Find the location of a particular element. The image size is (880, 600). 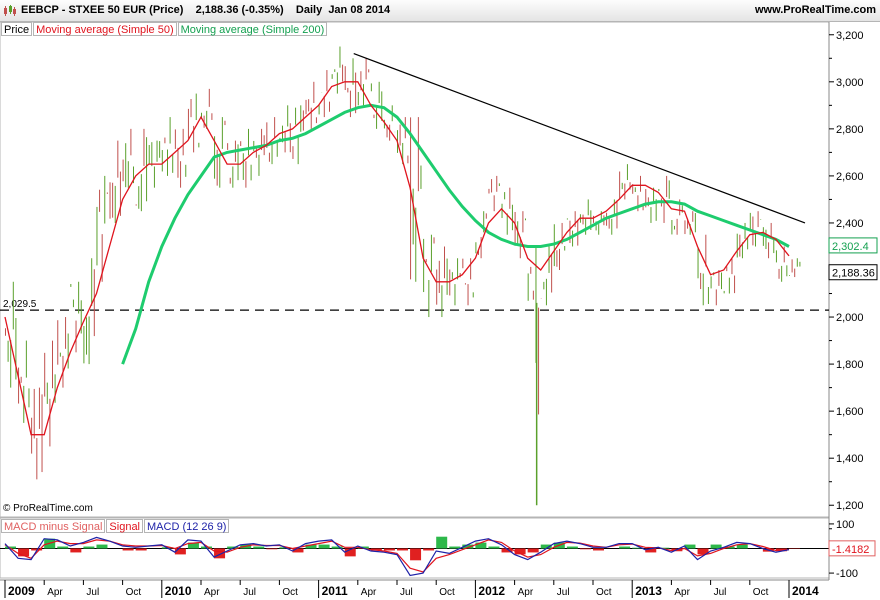

price-y-tick-label: 1,200 is located at coordinates (850, 506).